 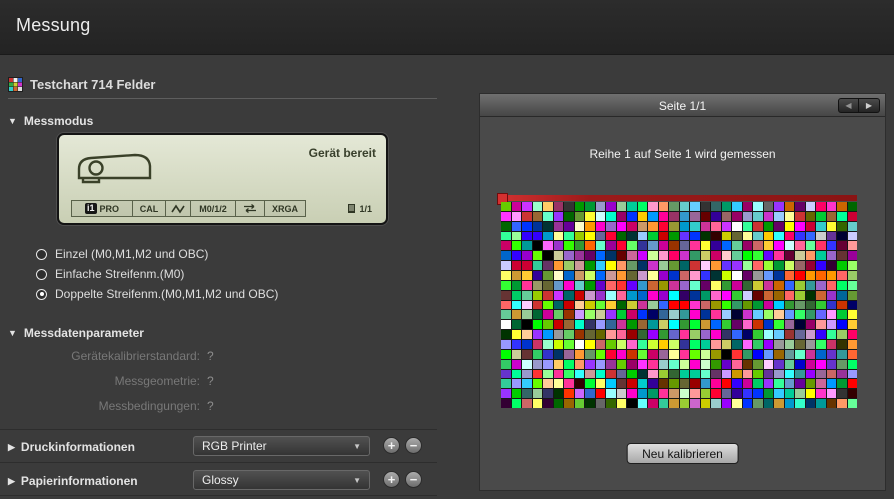 I want to click on prev-page-button: ◀, so click(x=848, y=105).